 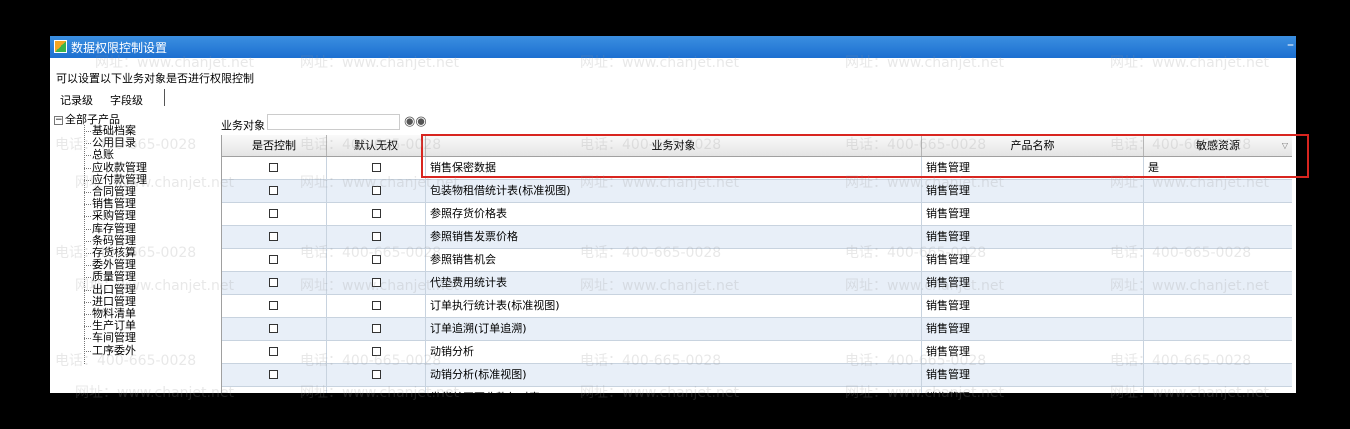 I want to click on binoculars-icon: ◉◉, so click(x=415, y=121).